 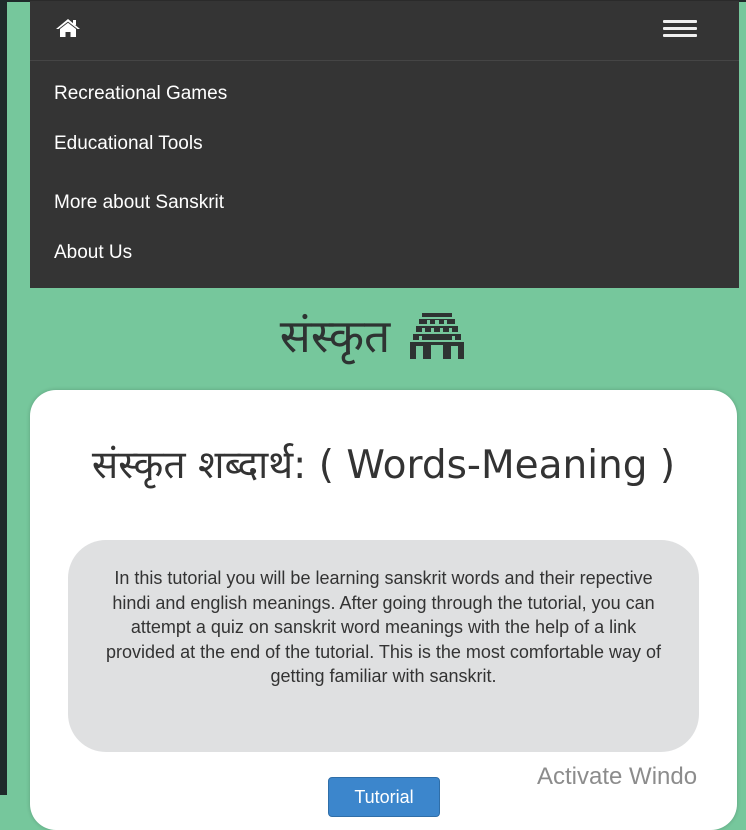 I want to click on site-brand: संस्कृत, so click(x=373, y=336).